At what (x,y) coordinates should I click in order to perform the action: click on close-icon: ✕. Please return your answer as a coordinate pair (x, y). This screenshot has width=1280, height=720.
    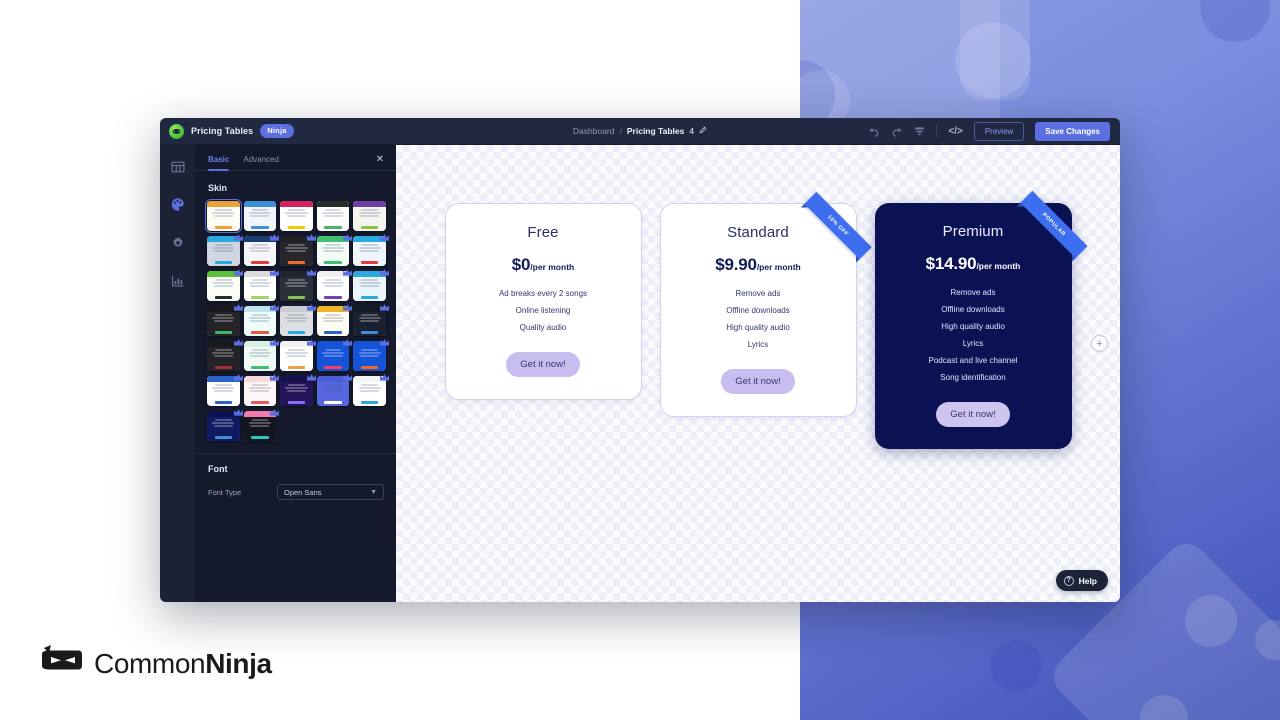
    Looking at the image, I should click on (380, 162).